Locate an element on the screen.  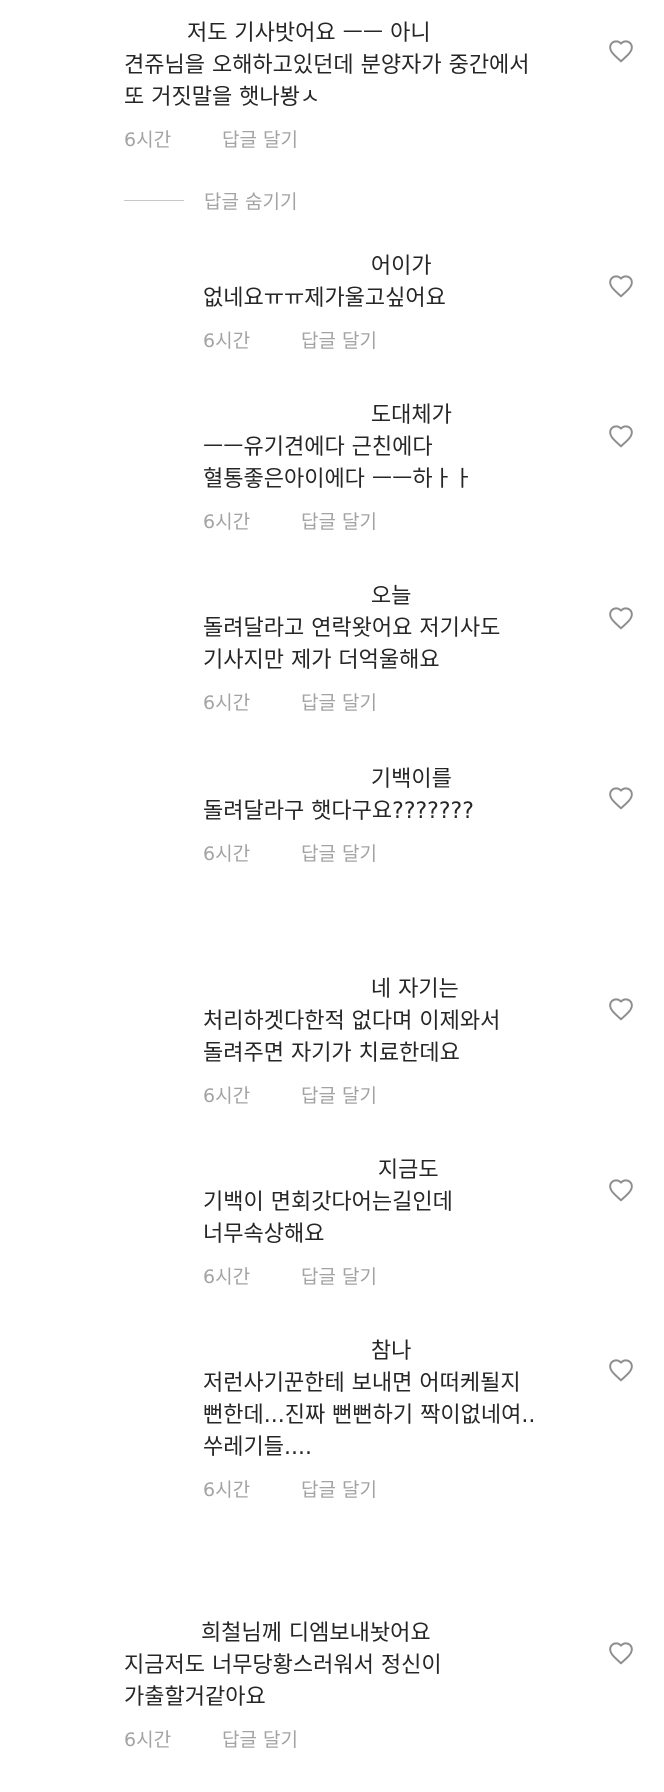
comment-text: 희철님께 디엠보내놧어요 지금저도 너무당황스러워서 정신이 가출할거같아요 is located at coordinates (283, 1665).